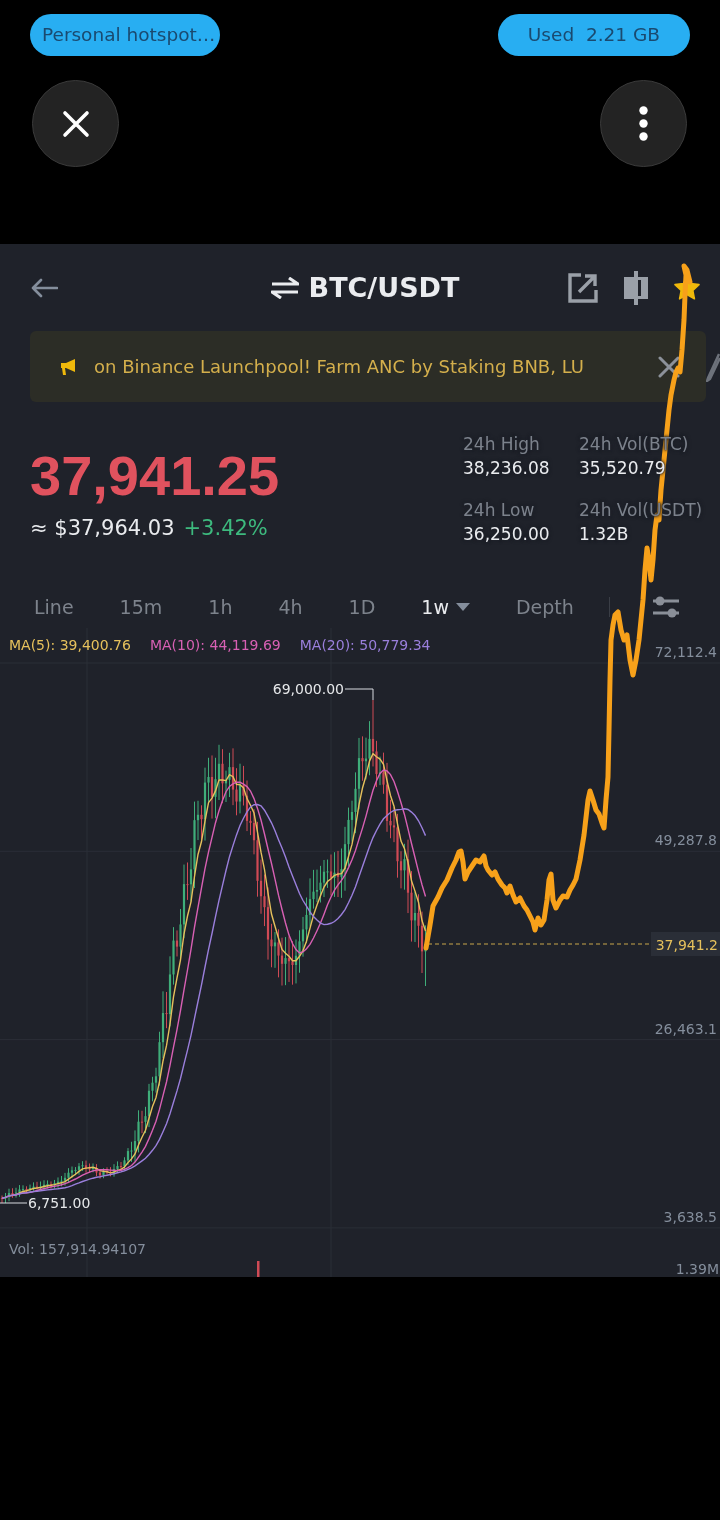  What do you see at coordinates (365, 645) in the screenshot?
I see `ma-legend-label: MA(20): 50,779.34` at bounding box center [365, 645].